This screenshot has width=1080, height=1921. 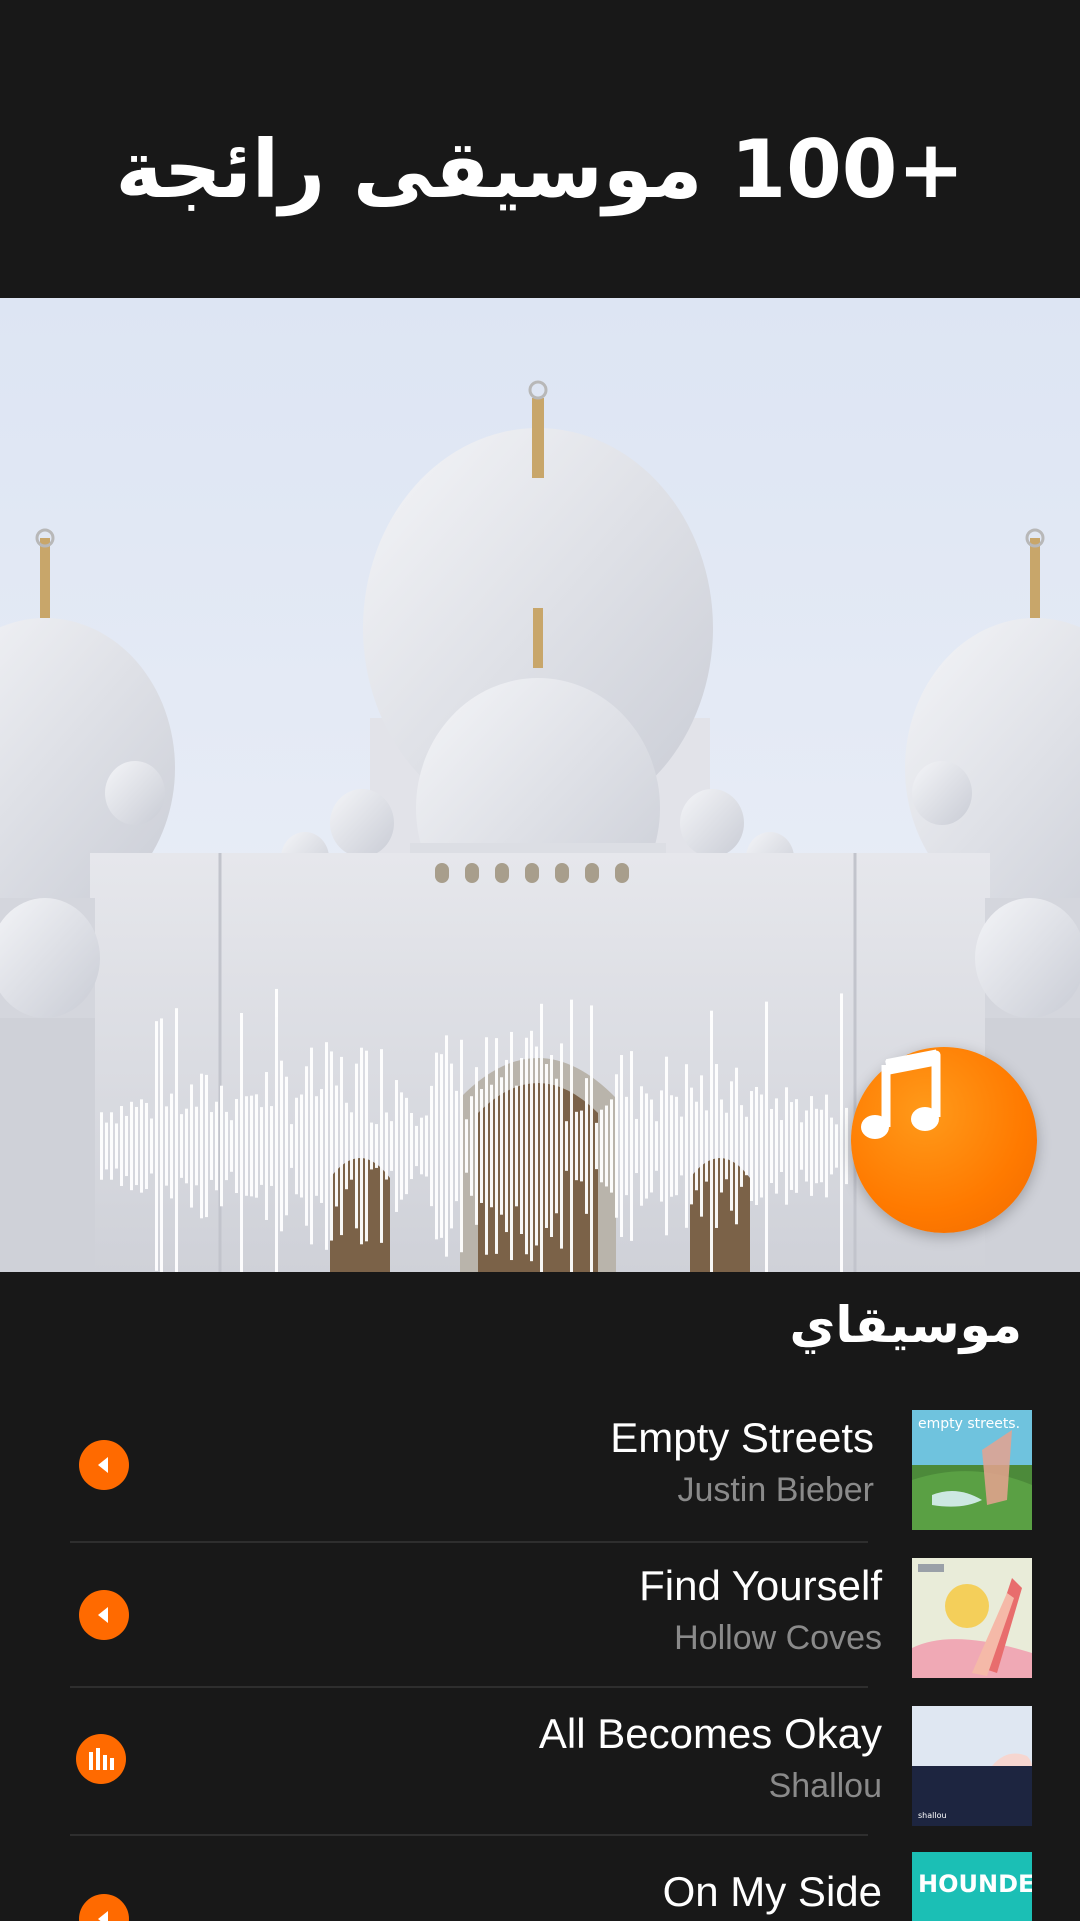 I want to click on track-row-on-my-side: On My Side HOUNDED, so click(x=551, y=1878).